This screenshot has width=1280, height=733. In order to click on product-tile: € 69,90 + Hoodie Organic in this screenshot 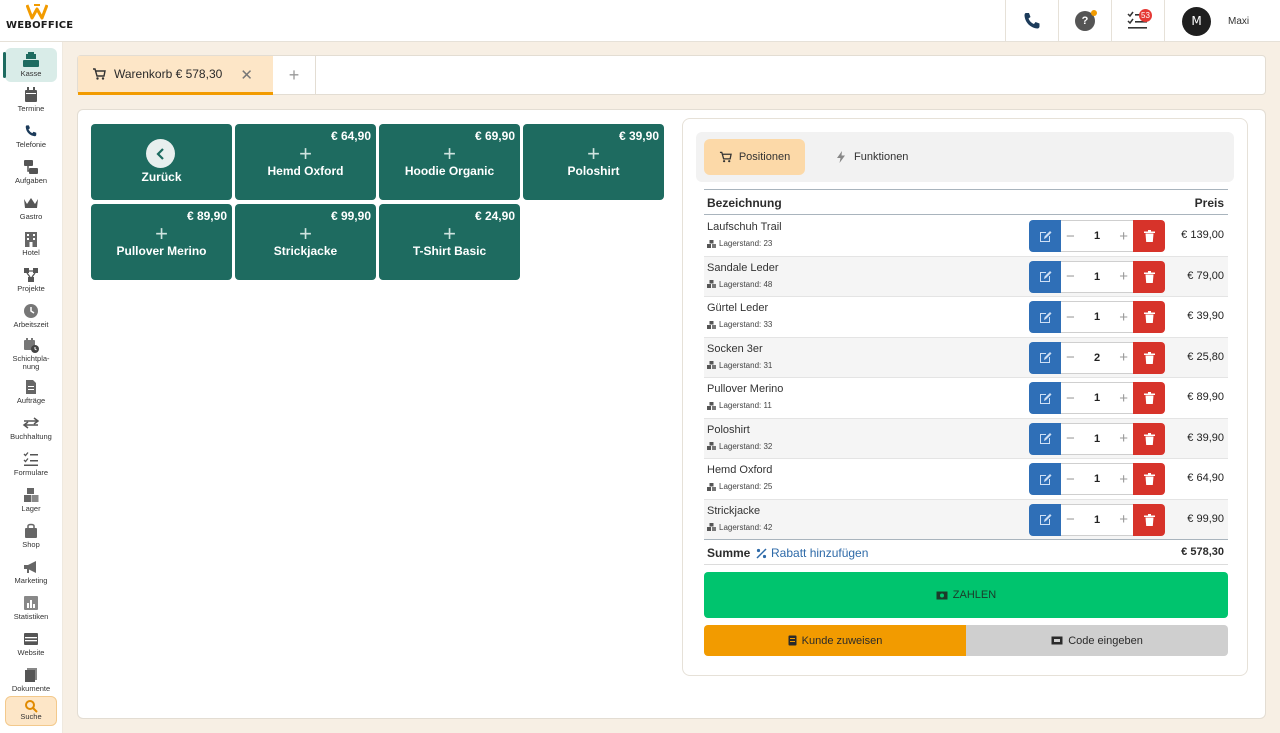, I will do `click(449, 162)`.